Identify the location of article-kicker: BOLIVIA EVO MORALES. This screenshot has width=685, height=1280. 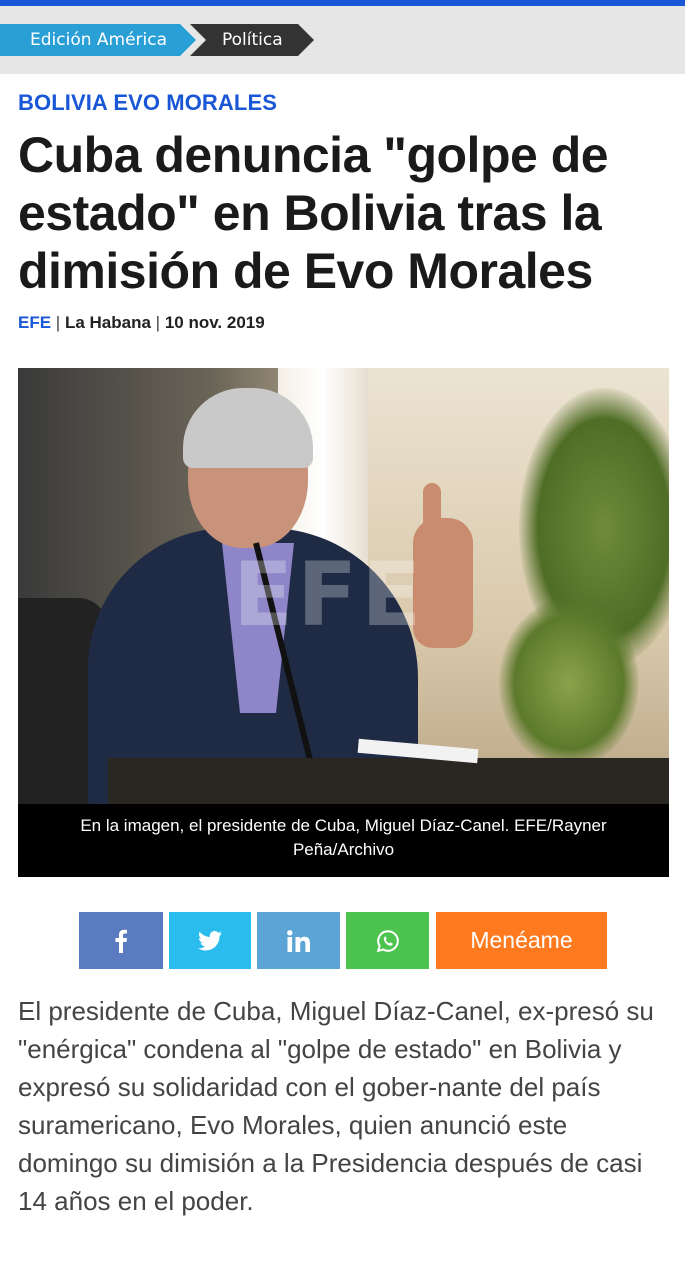
(147, 103).